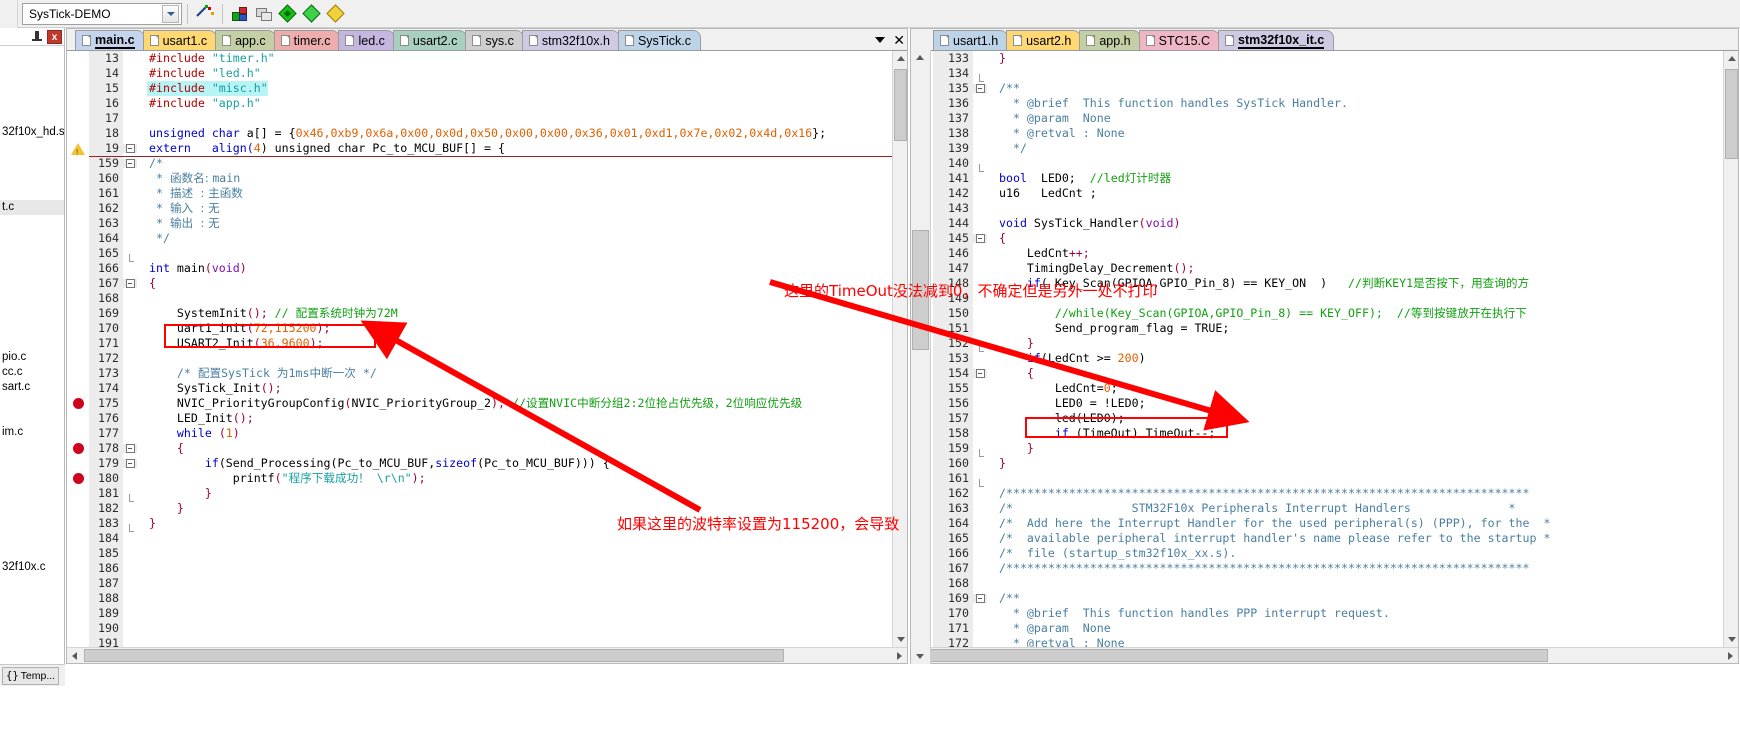 The width and height of the screenshot is (1740, 736). What do you see at coordinates (211, 58) in the screenshot?
I see `code-text: #include "timer.h"` at bounding box center [211, 58].